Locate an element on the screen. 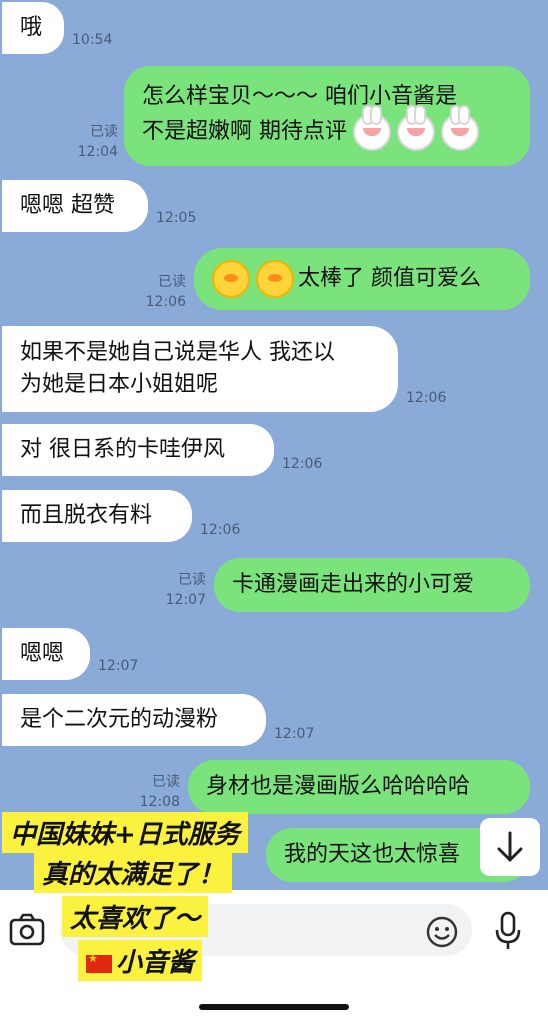 The height and width of the screenshot is (1024, 548). message-text: 为她是日本小姐姐呢 is located at coordinates (119, 384).